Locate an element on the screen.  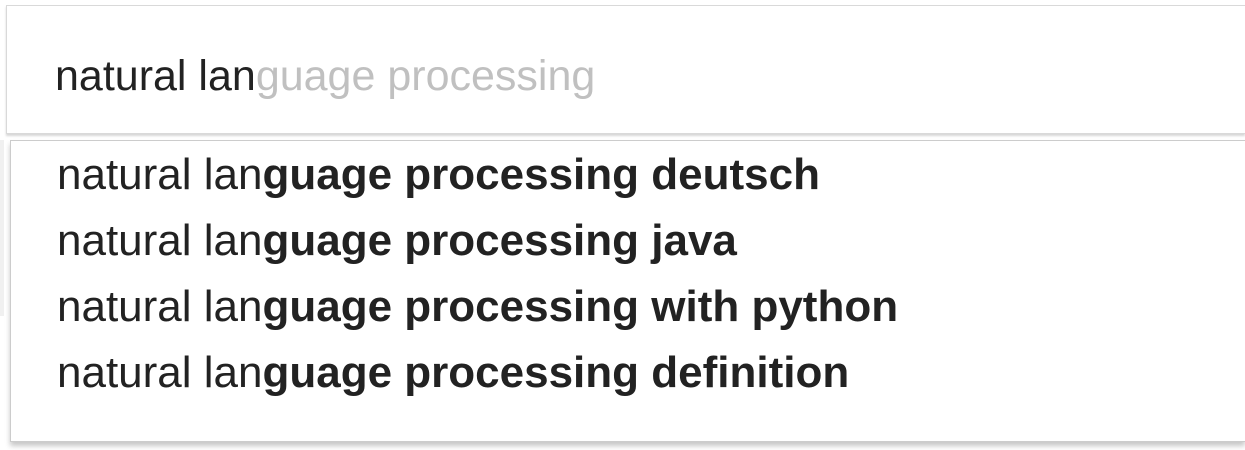
typed-query: natural lan is located at coordinates (155, 76).